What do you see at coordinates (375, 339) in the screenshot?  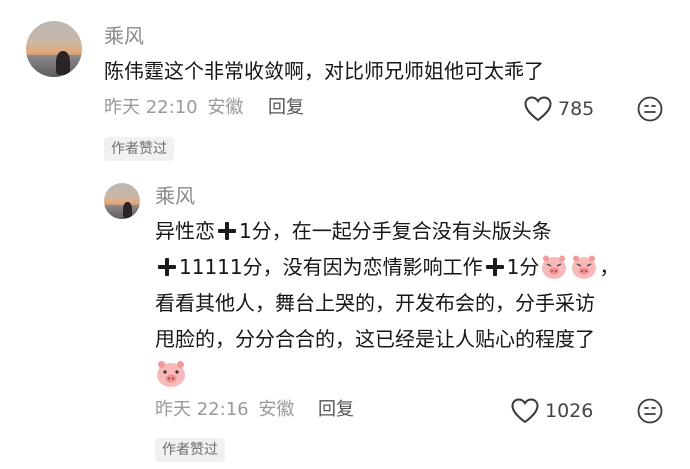 I see `comment-text-line: 甩脸的，分分合合的，这已经是让人贴心的程度了` at bounding box center [375, 339].